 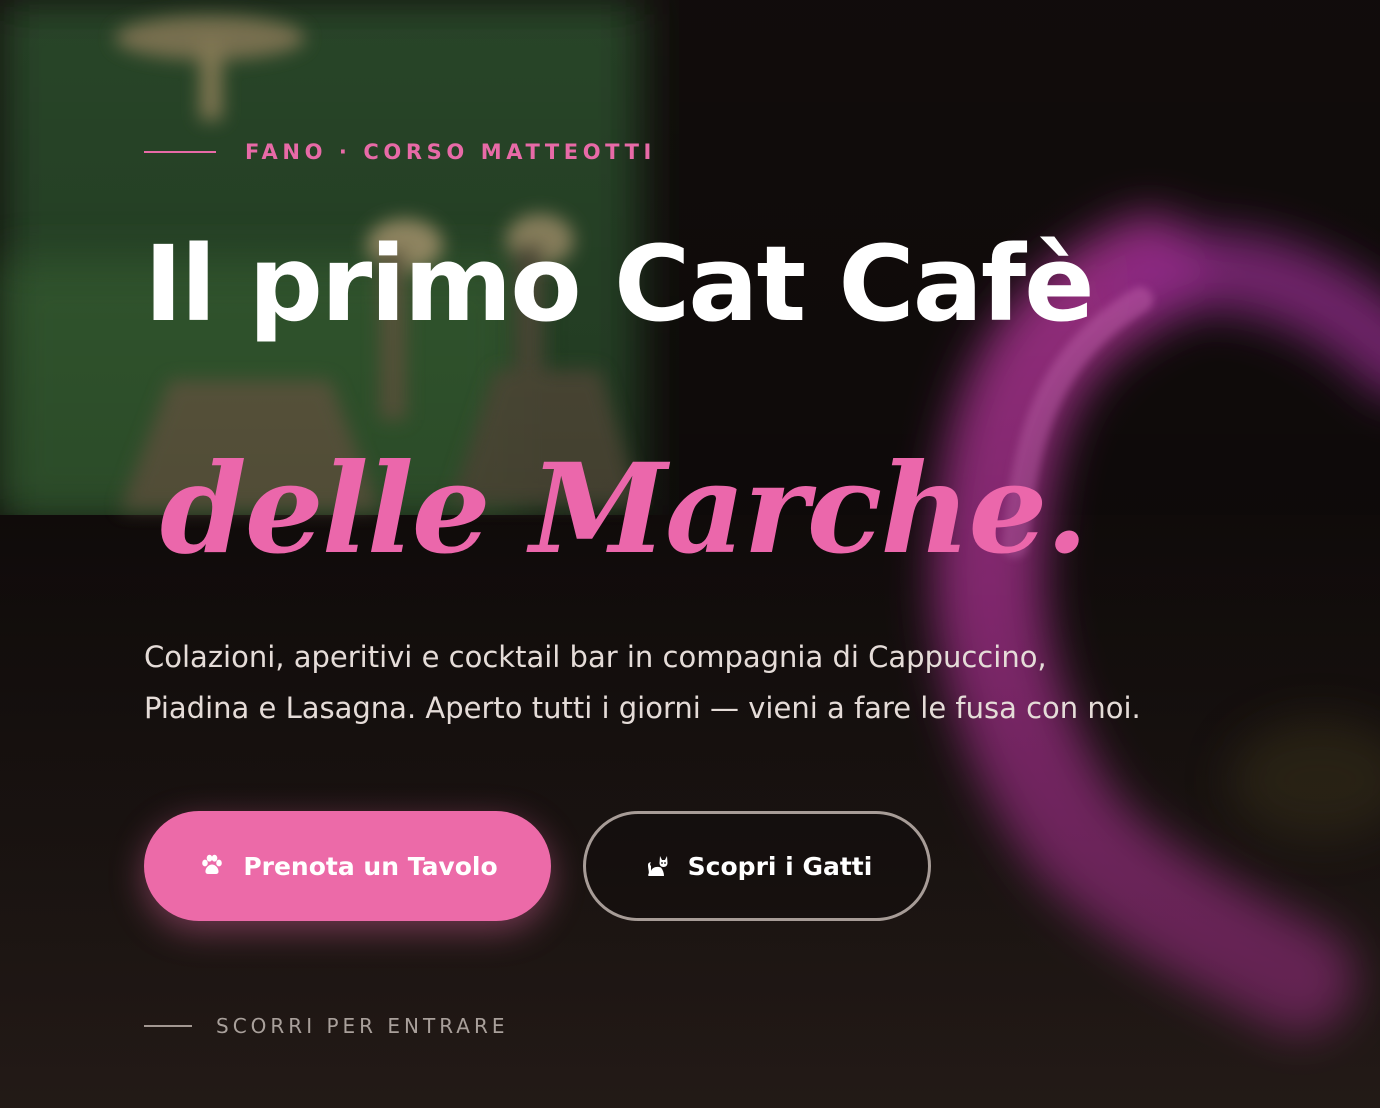 What do you see at coordinates (450, 152) in the screenshot?
I see `location-label: FANO · CORSO MATTEOTTI` at bounding box center [450, 152].